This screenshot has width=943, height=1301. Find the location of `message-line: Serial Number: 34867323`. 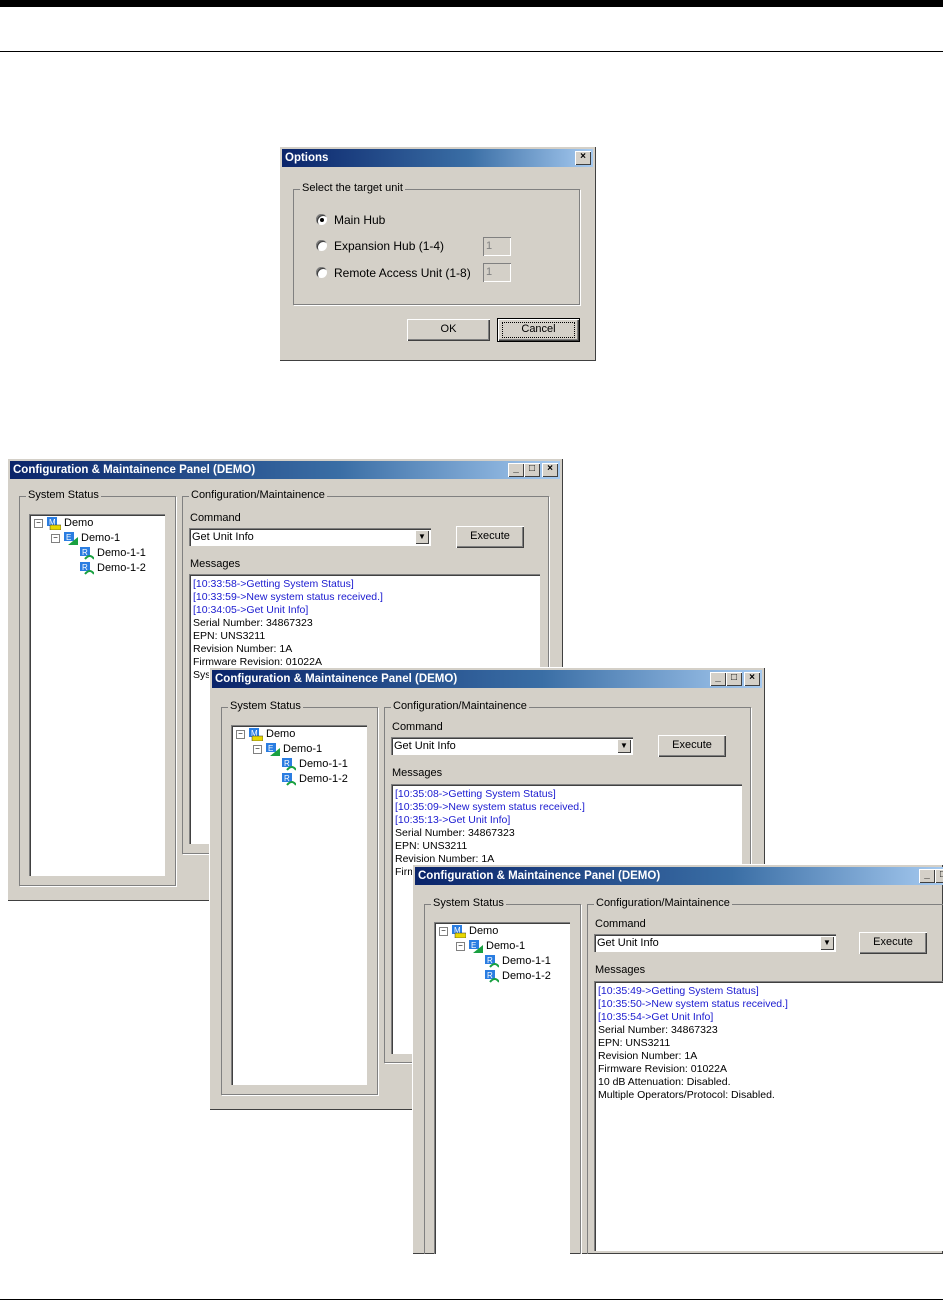

message-line: Serial Number: 34867323 is located at coordinates (253, 623).